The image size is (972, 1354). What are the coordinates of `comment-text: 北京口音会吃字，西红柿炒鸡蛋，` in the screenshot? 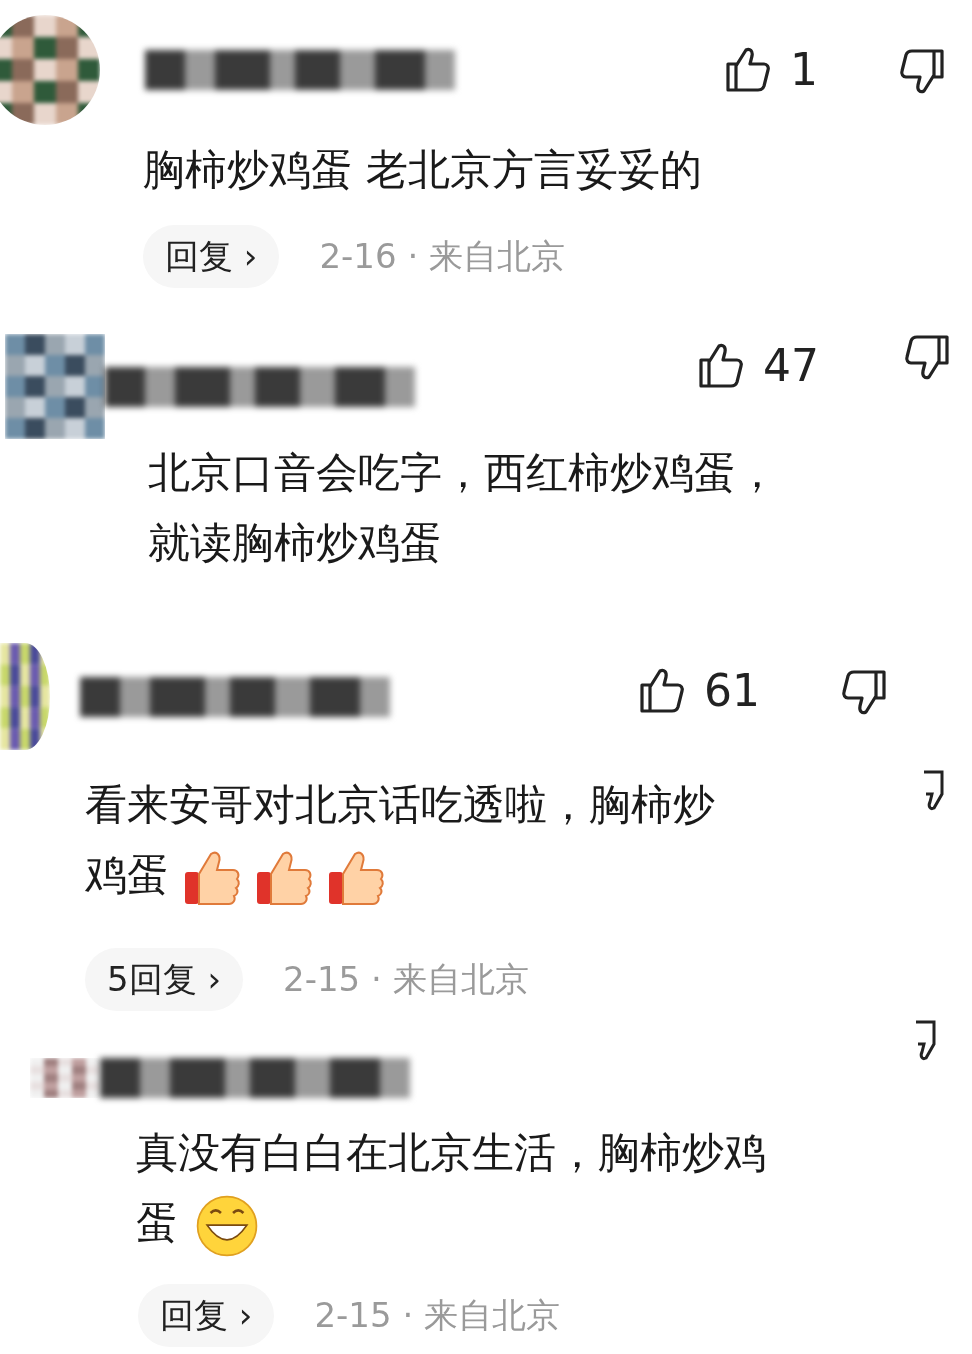 It's located at (463, 473).